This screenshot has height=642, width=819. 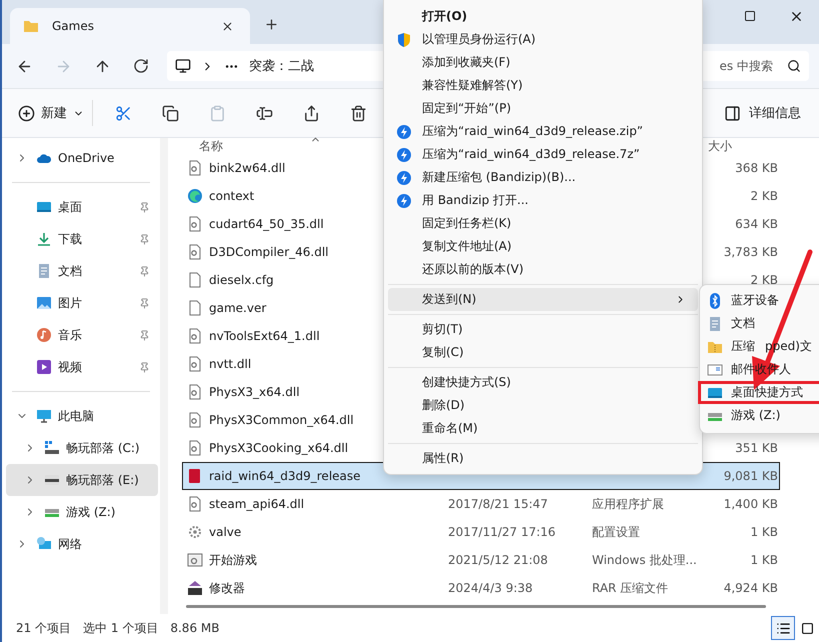 I want to click on sidebar-label: 桌面, so click(x=70, y=207).